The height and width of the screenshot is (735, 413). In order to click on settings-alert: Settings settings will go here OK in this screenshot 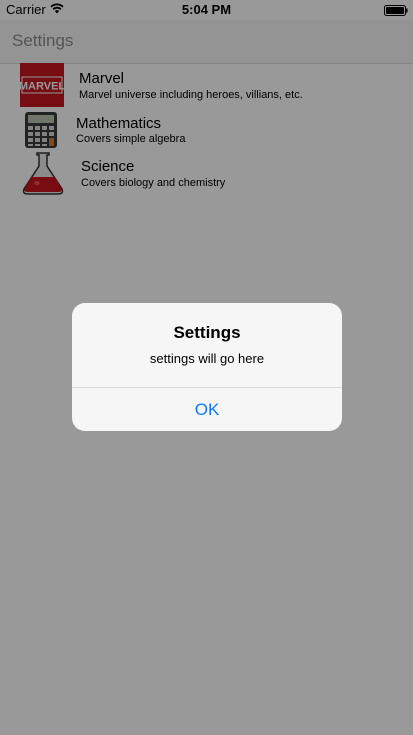, I will do `click(207, 367)`.